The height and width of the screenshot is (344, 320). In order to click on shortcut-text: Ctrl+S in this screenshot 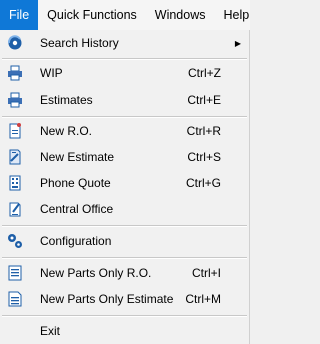, I will do `click(204, 157)`.